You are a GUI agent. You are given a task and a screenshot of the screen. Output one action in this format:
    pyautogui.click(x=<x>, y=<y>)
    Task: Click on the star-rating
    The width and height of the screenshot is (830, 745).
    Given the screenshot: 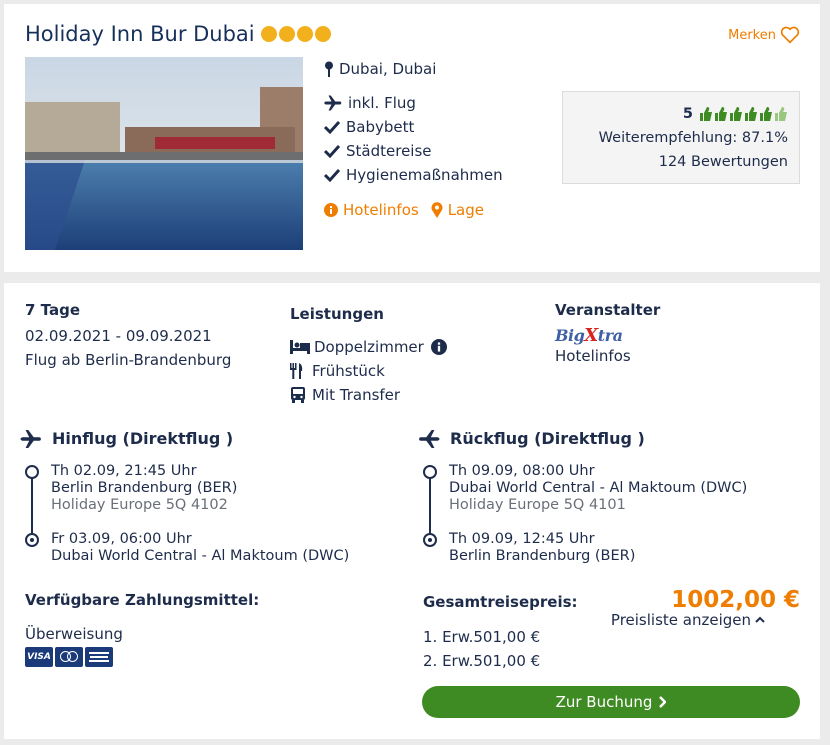 What is the action you would take?
    pyautogui.click(x=295, y=34)
    